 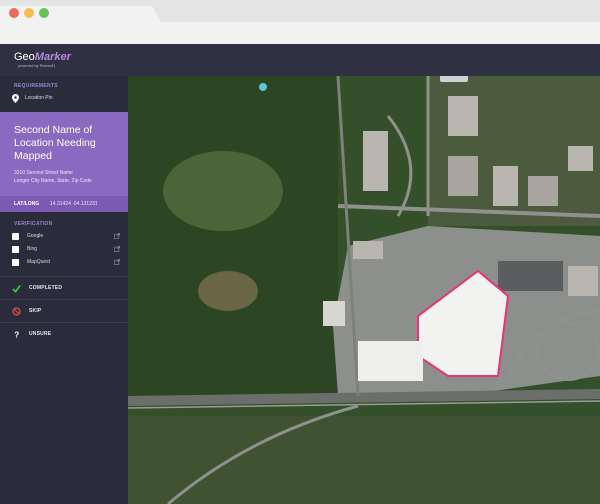 What do you see at coordinates (15, 249) in the screenshot?
I see `bing-checkbox` at bounding box center [15, 249].